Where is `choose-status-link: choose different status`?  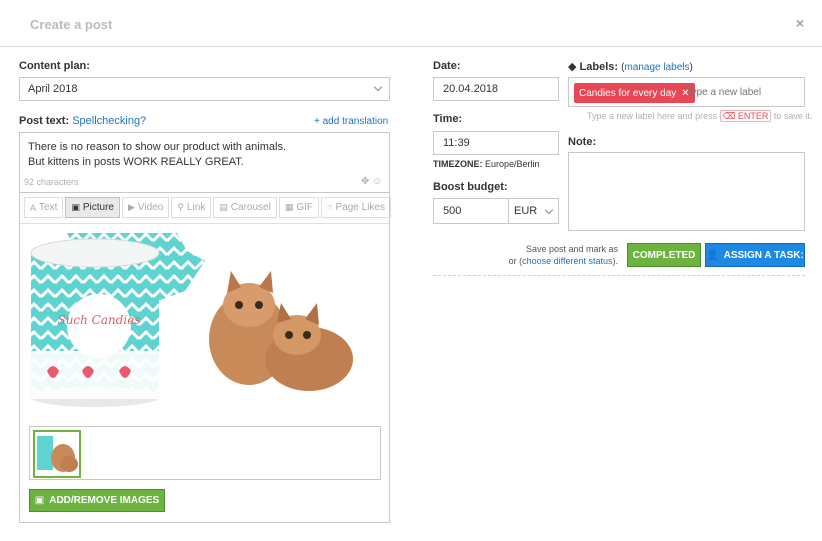 choose-status-link: choose different status is located at coordinates (567, 261).